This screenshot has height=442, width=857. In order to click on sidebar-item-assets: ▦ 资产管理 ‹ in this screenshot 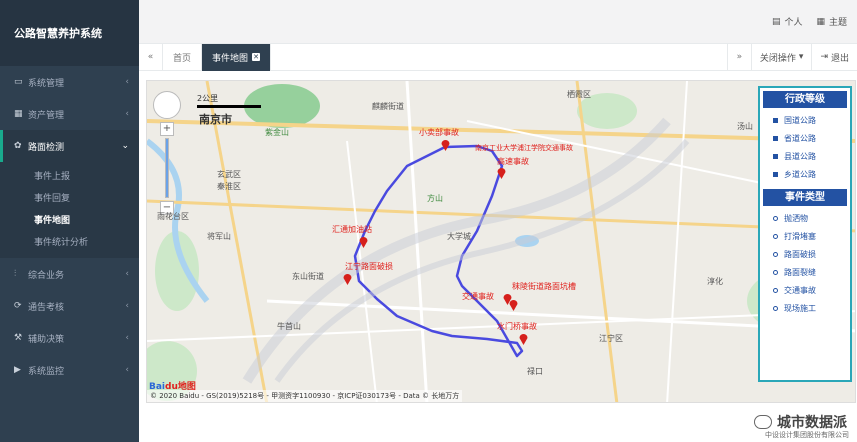, I will do `click(69, 114)`.